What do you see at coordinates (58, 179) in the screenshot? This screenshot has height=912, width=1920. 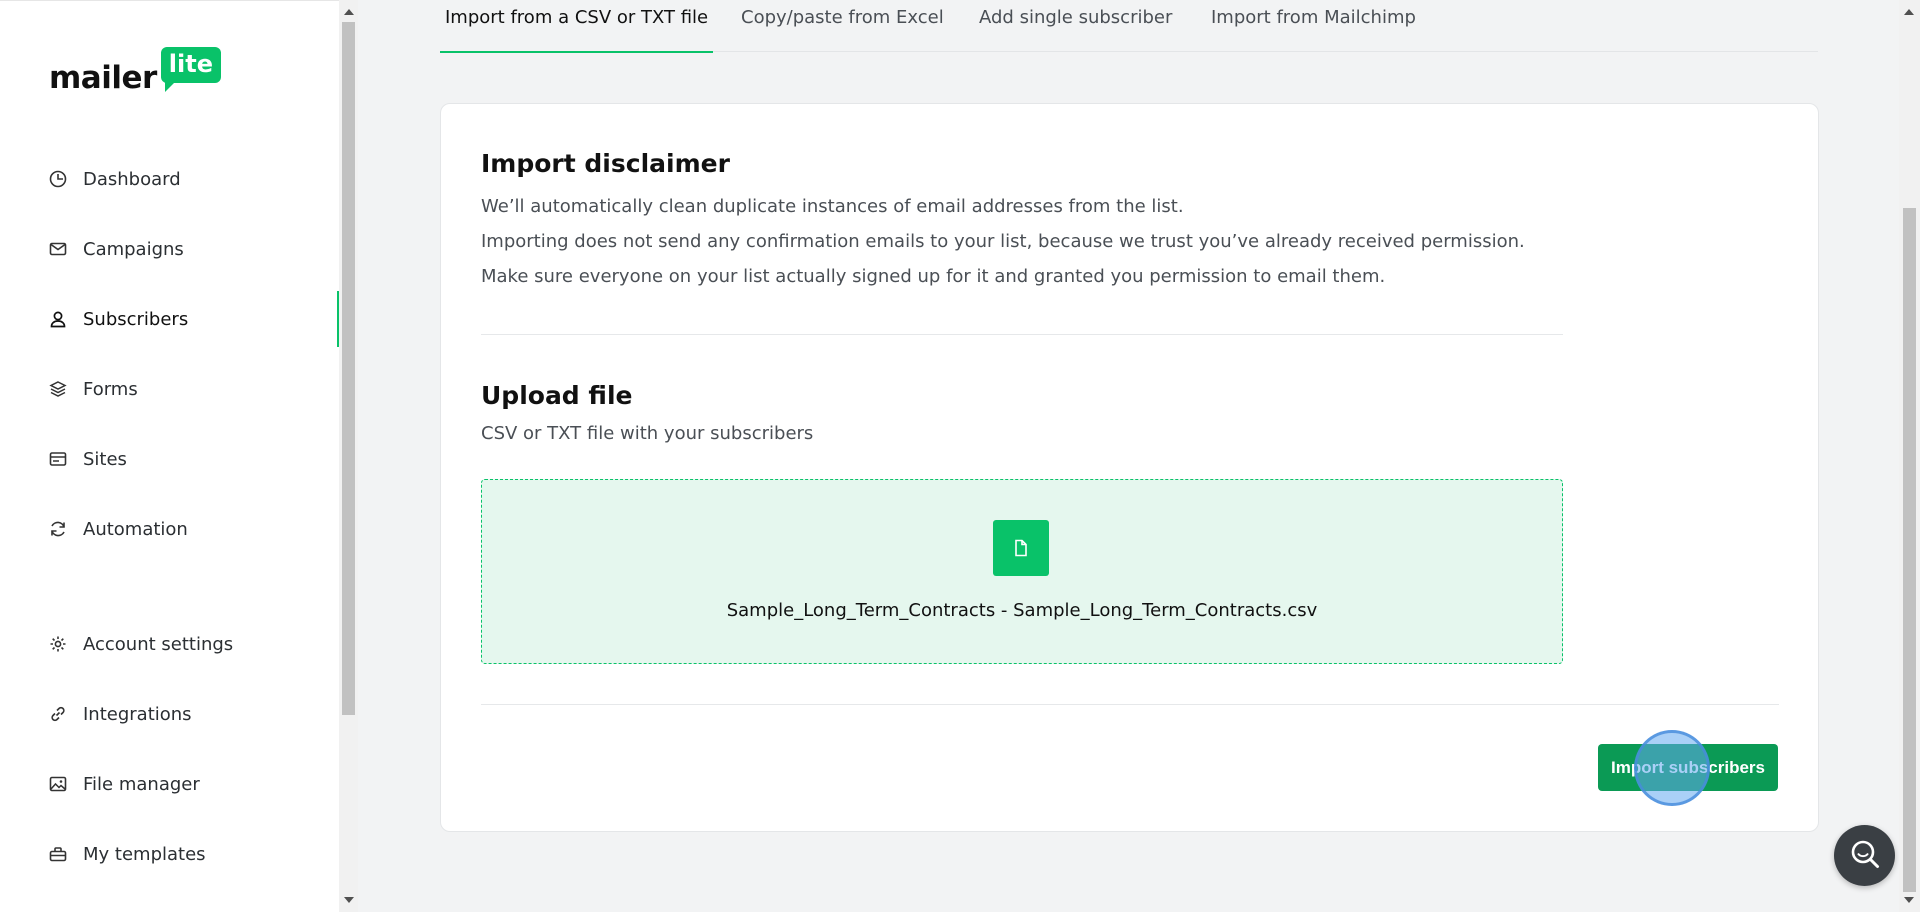 I see `dashboard-icon` at bounding box center [58, 179].